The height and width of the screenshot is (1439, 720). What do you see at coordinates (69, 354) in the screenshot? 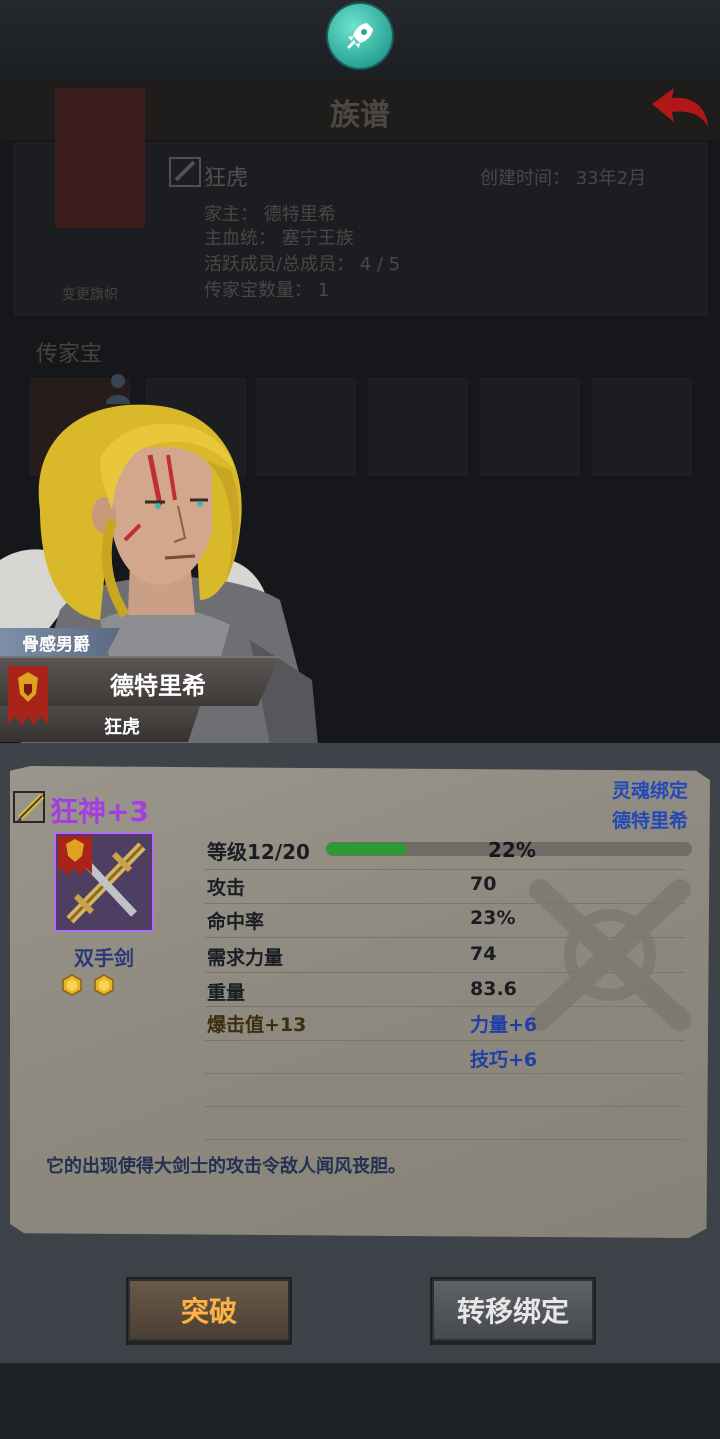
I see `heirloom-section-label: 传家宝` at bounding box center [69, 354].